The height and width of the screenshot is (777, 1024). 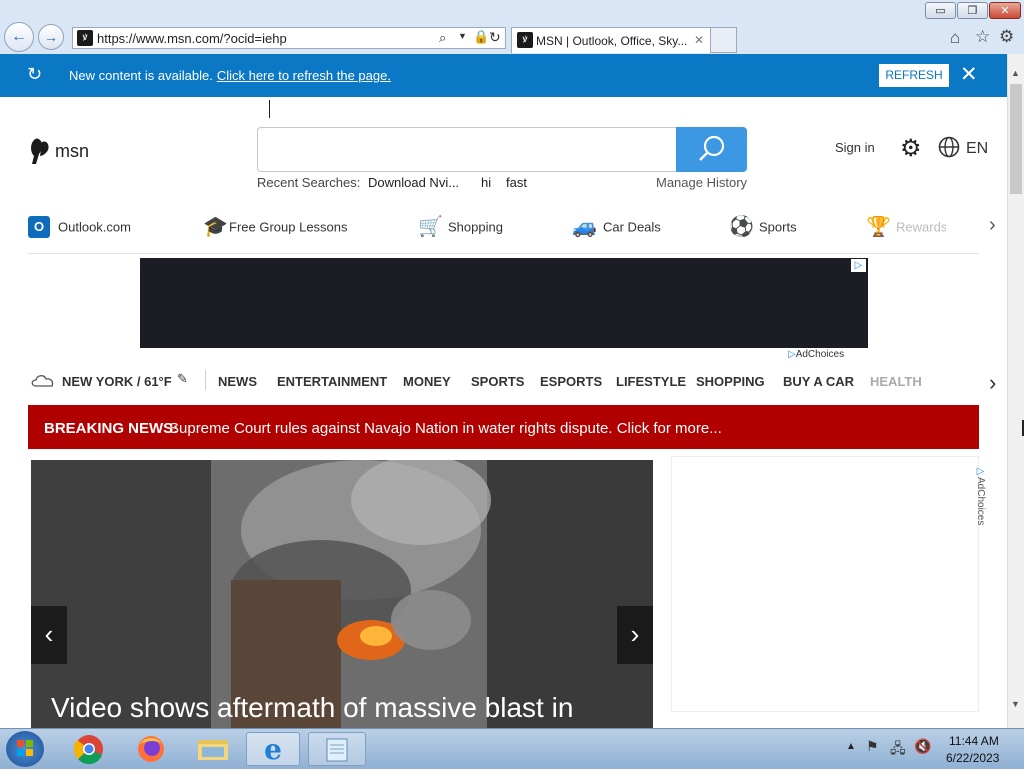 I want to click on search-input, so click(x=467, y=149).